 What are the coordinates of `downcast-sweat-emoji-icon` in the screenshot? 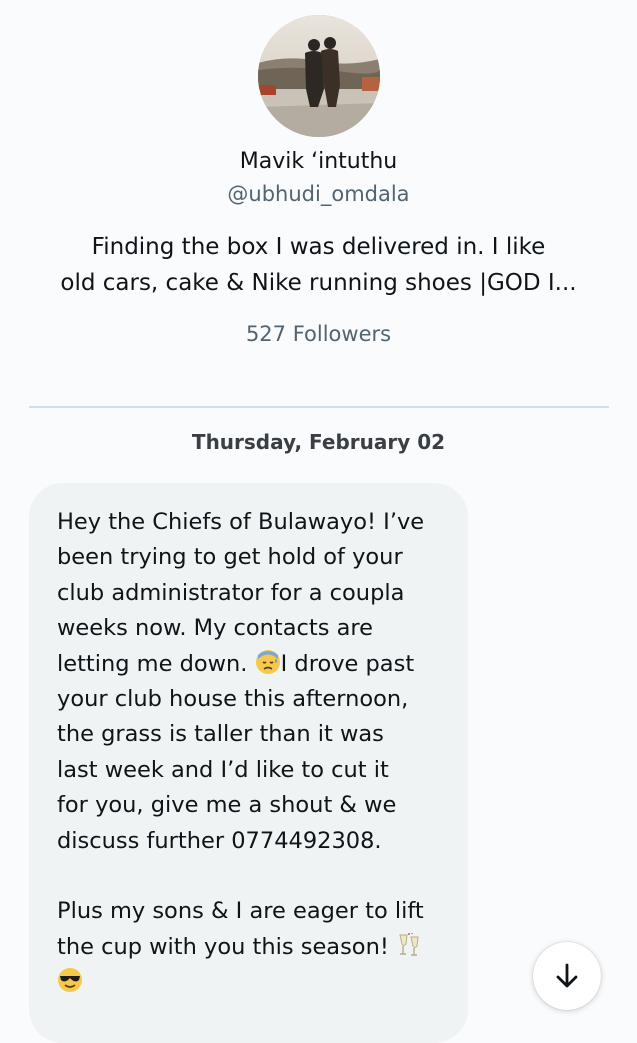 It's located at (268, 662).